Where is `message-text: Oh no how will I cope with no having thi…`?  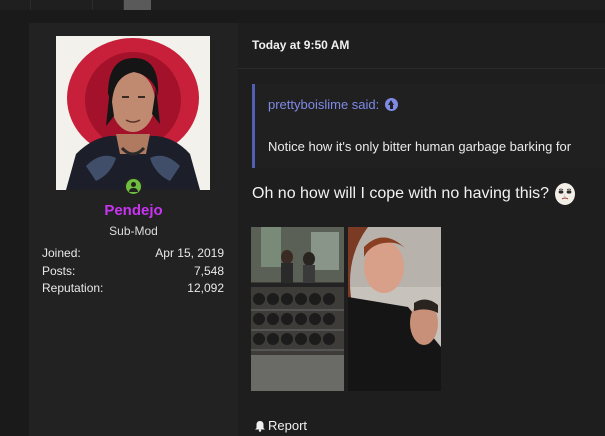 message-text: Oh no how will I cope with no having thi… is located at coordinates (401, 193).